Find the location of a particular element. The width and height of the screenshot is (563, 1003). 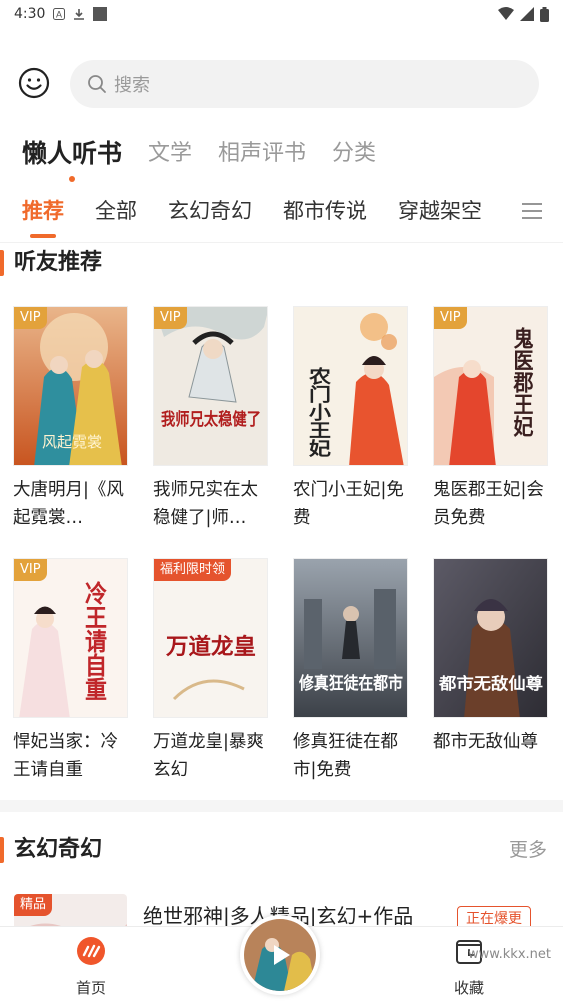

cat-tab-all: 全部 is located at coordinates (116, 211).